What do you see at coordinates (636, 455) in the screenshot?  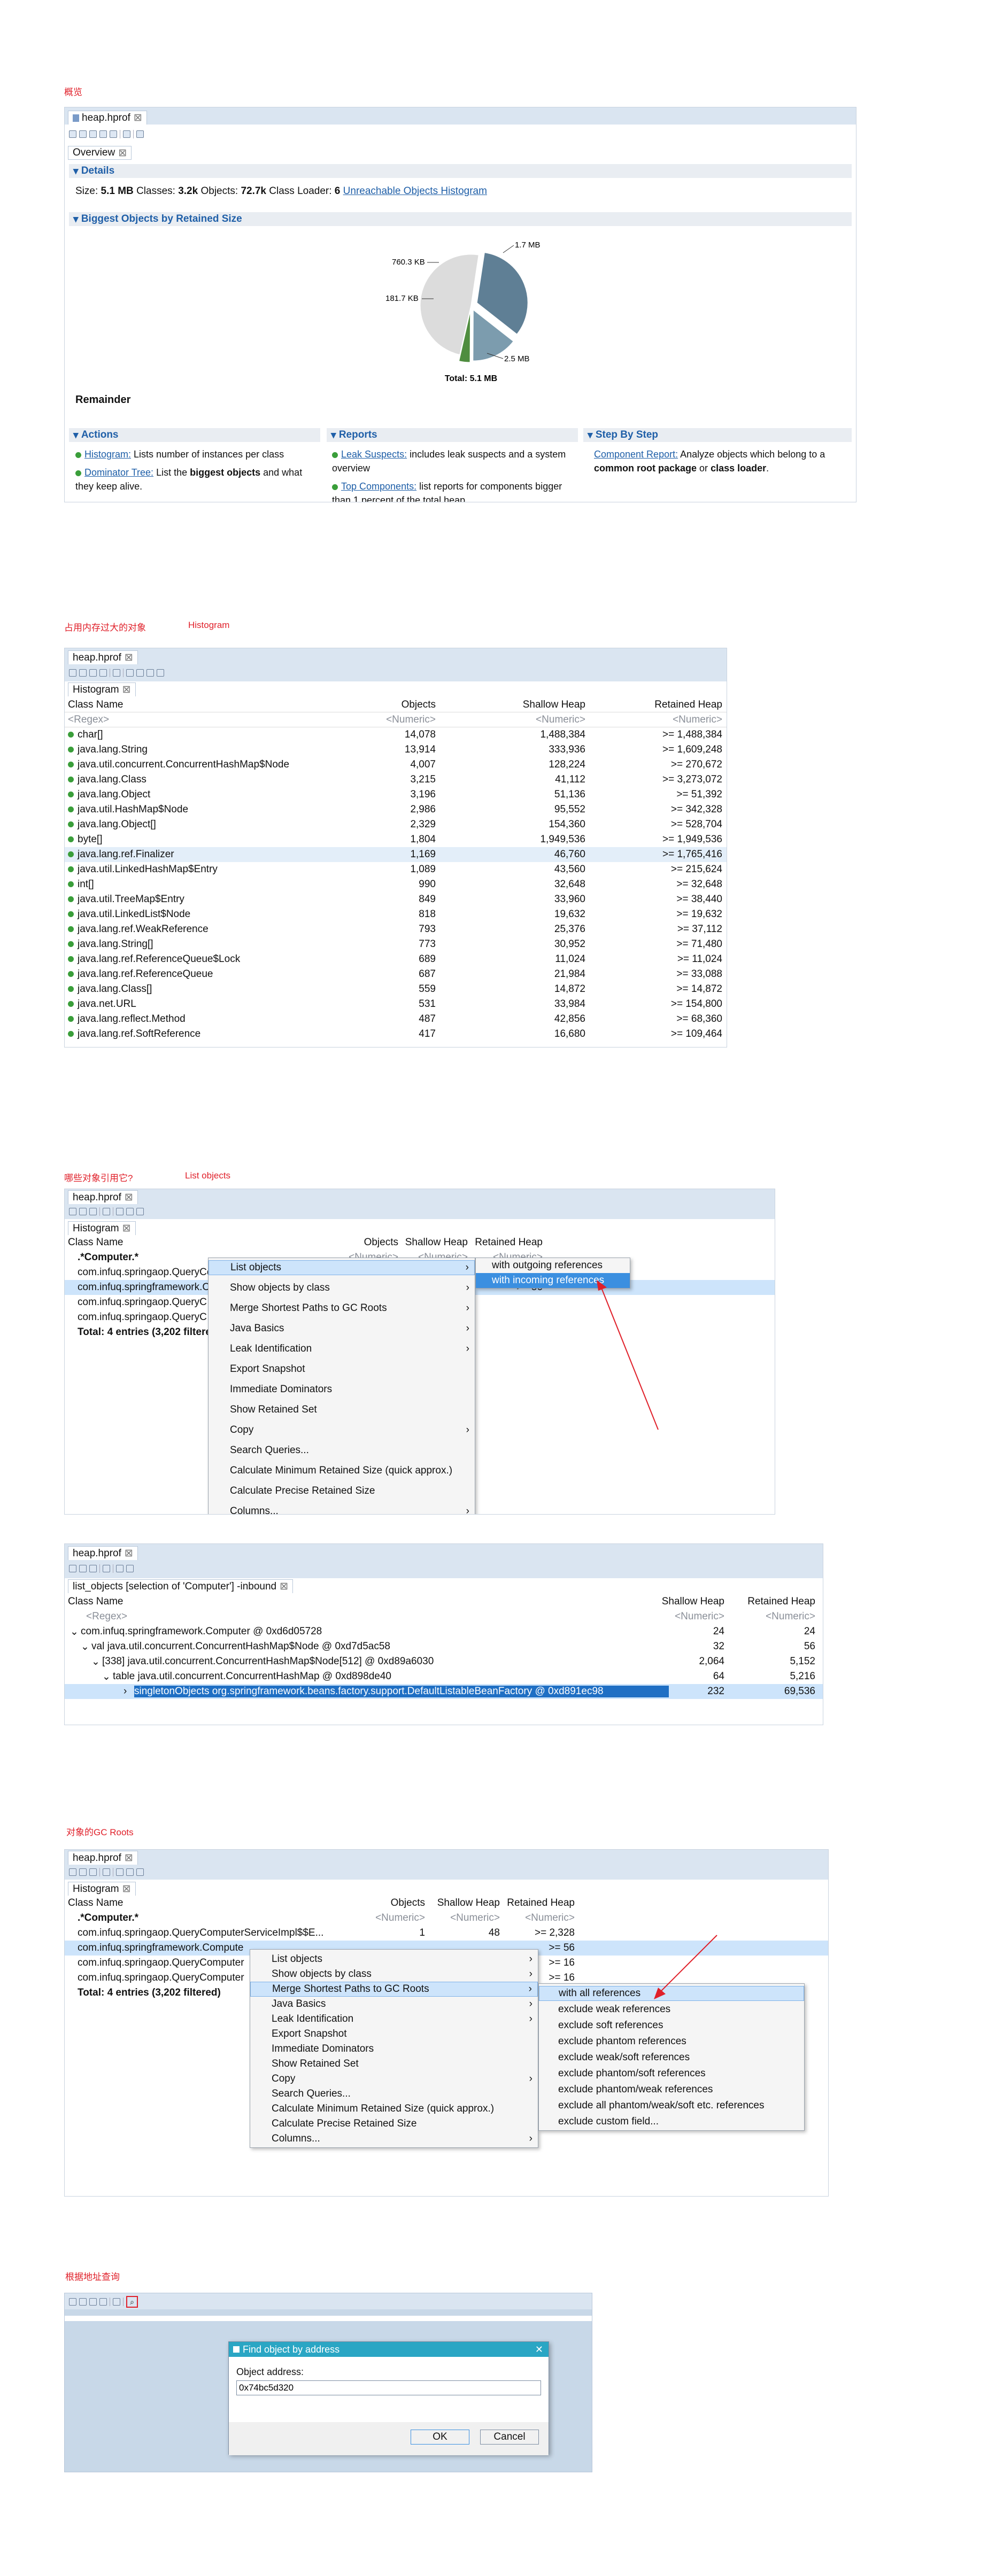 I see `component-report-link: Component Report:` at bounding box center [636, 455].